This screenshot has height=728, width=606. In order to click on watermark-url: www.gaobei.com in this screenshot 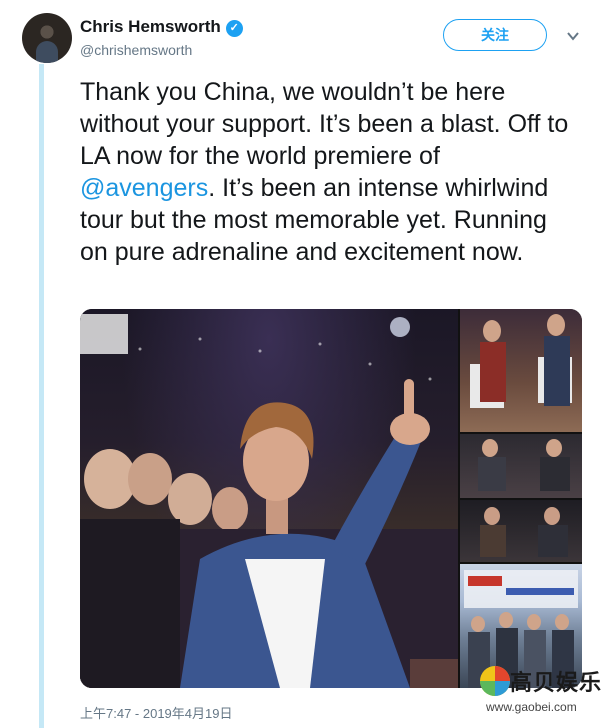, I will do `click(531, 707)`.